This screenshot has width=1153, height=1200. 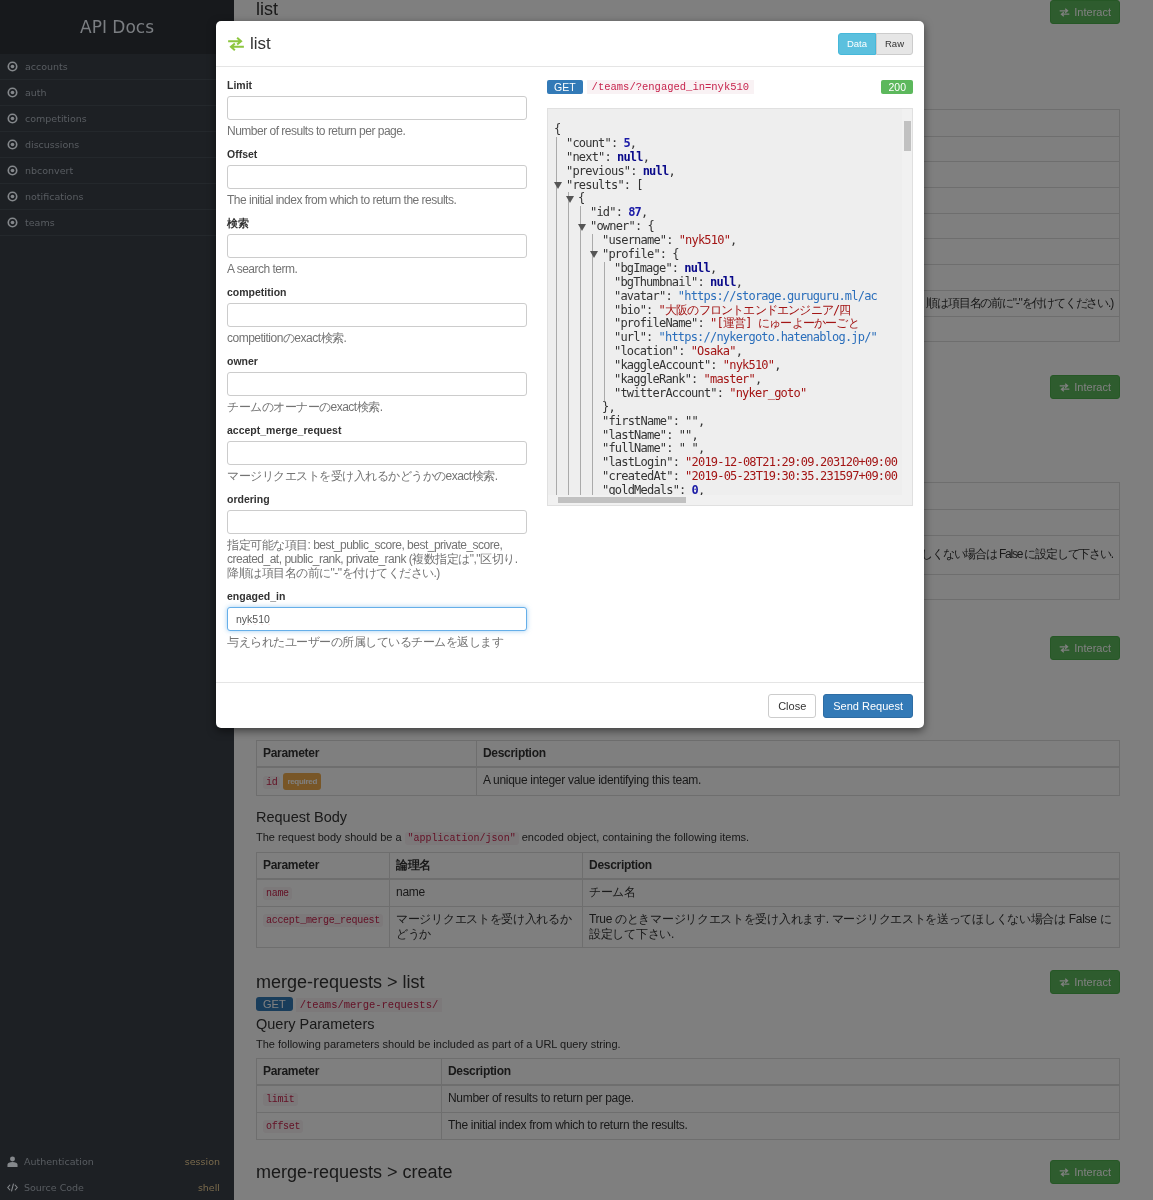 What do you see at coordinates (851, 893) in the screenshot?
I see `table-cell: チーム名` at bounding box center [851, 893].